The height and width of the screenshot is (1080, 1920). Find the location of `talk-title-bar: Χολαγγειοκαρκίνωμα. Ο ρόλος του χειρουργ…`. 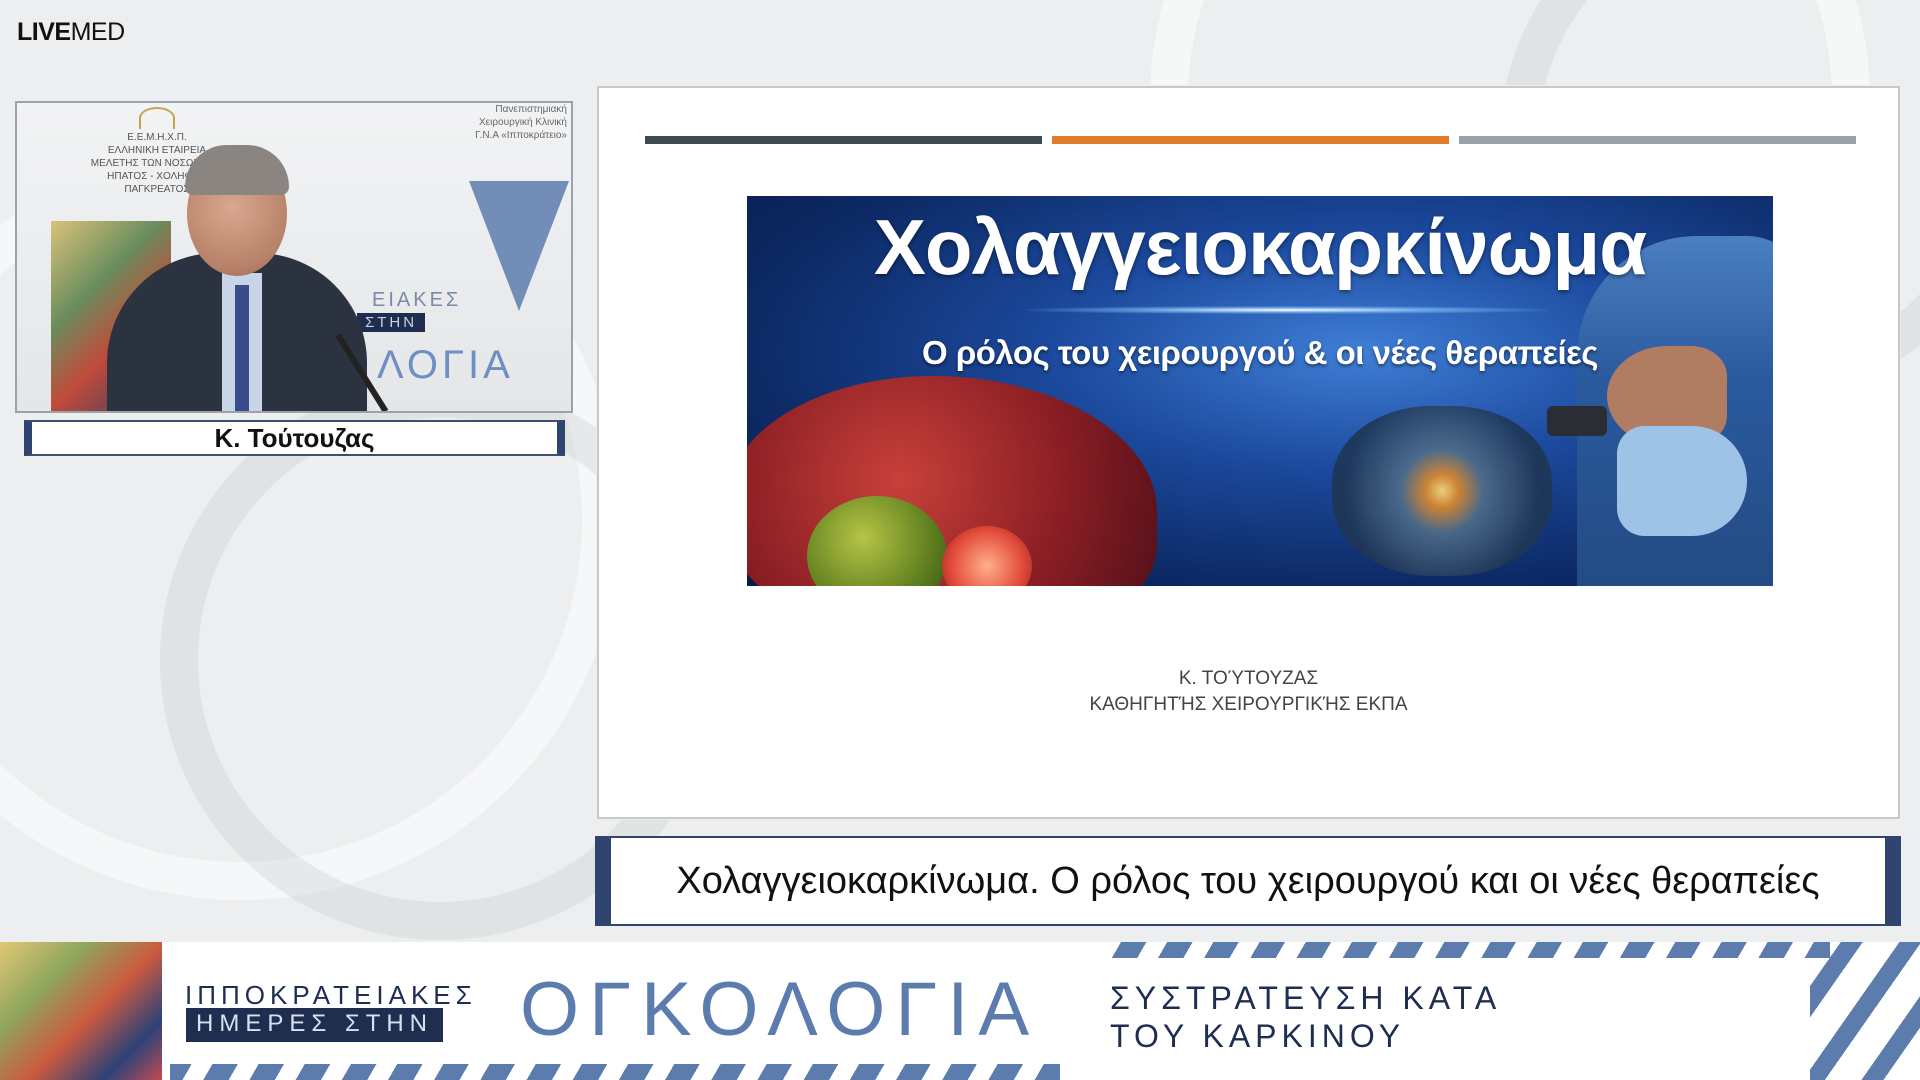

talk-title-bar: Χολαγγειοκαρκίνωμα. Ο ρόλος του χειρουργ… is located at coordinates (1248, 881).